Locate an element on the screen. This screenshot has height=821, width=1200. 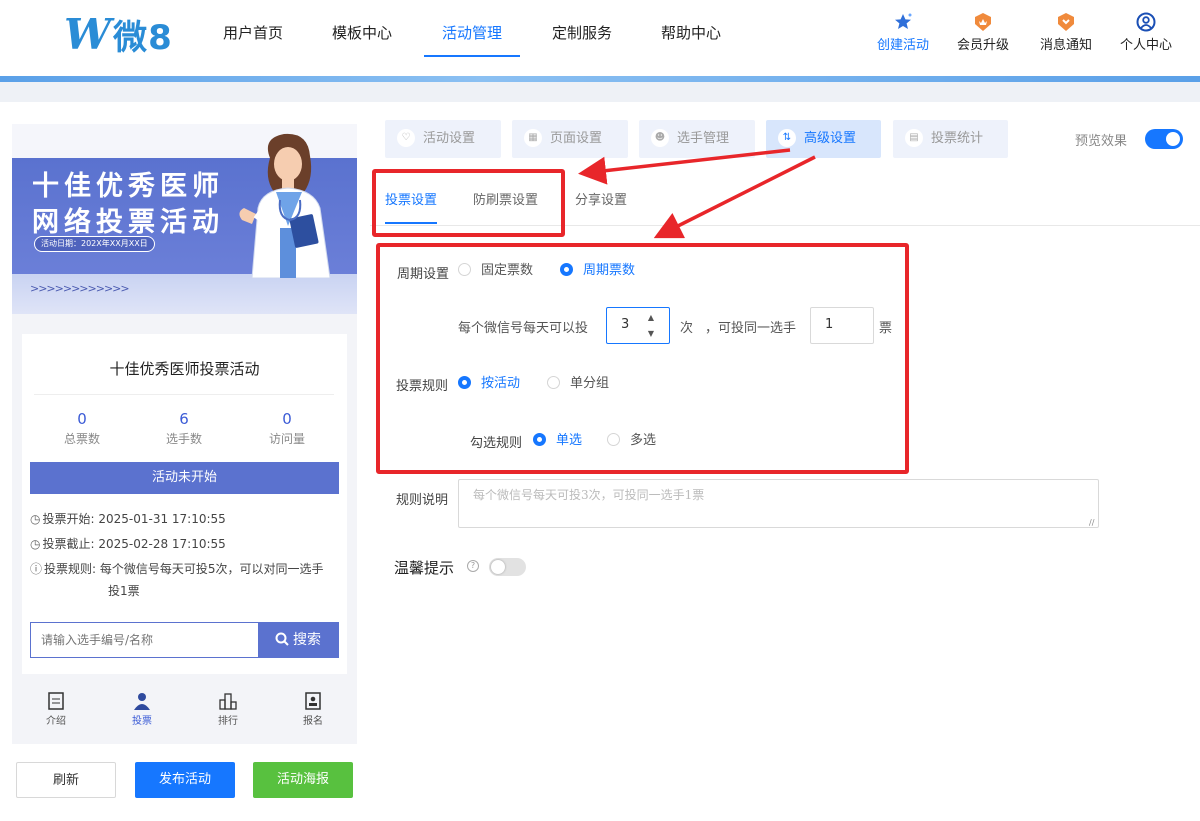
step-tab-player-management: ☻ 选手管理 is located at coordinates (697, 139).